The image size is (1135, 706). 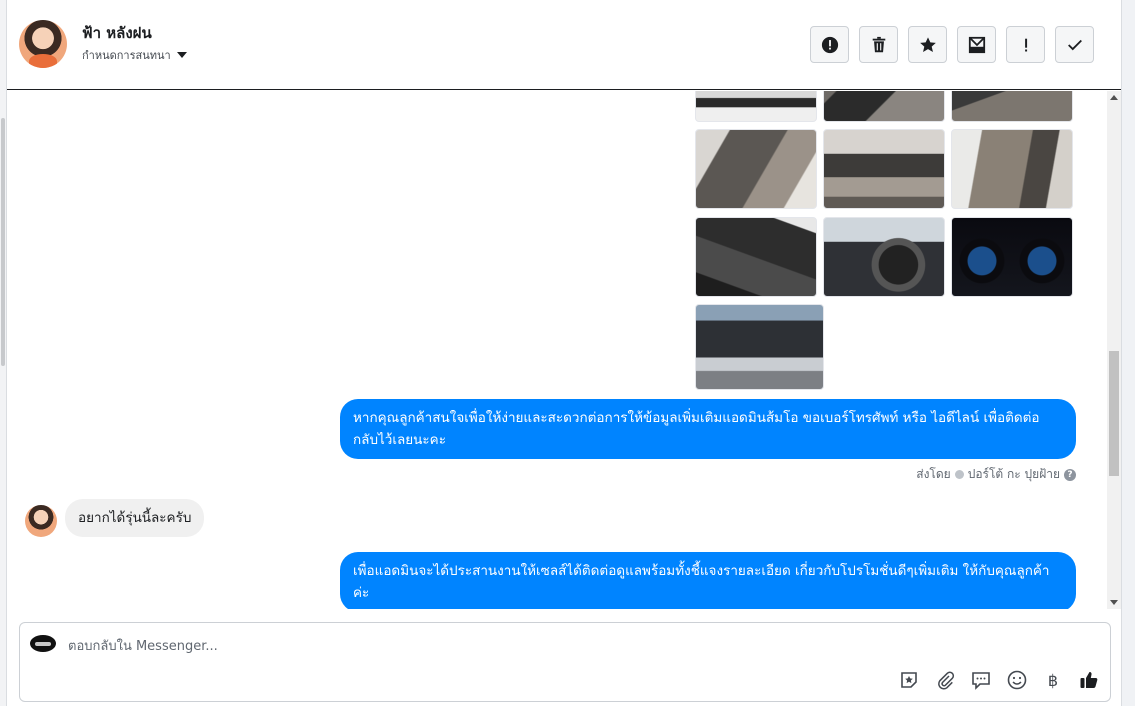 What do you see at coordinates (756, 169) in the screenshot?
I see `photo-front-seat` at bounding box center [756, 169].